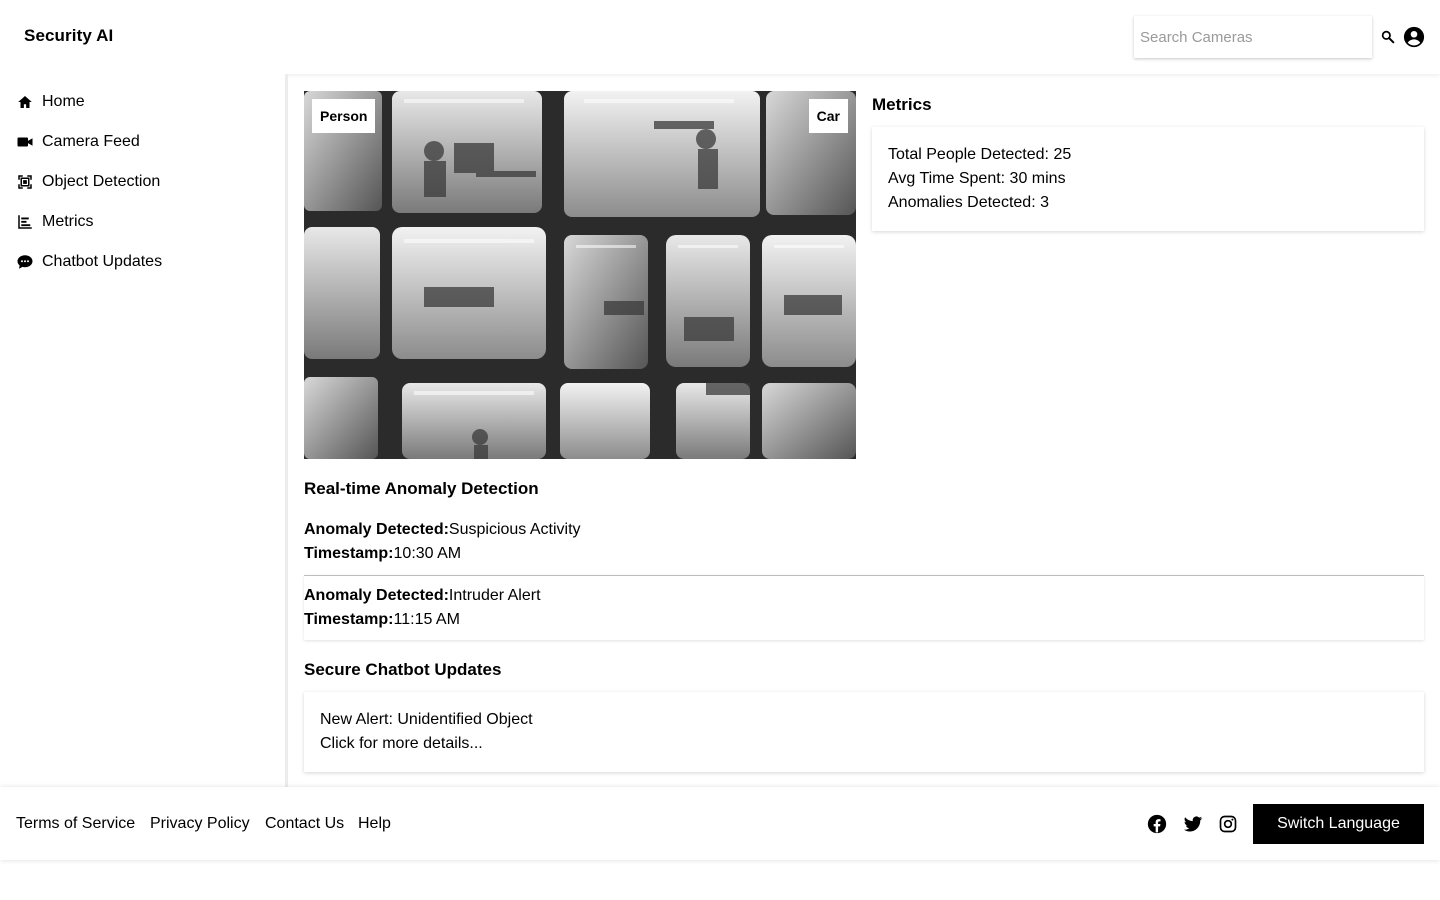 Image resolution: width=1440 pixels, height=900 pixels. I want to click on chat-icon, so click(25, 262).